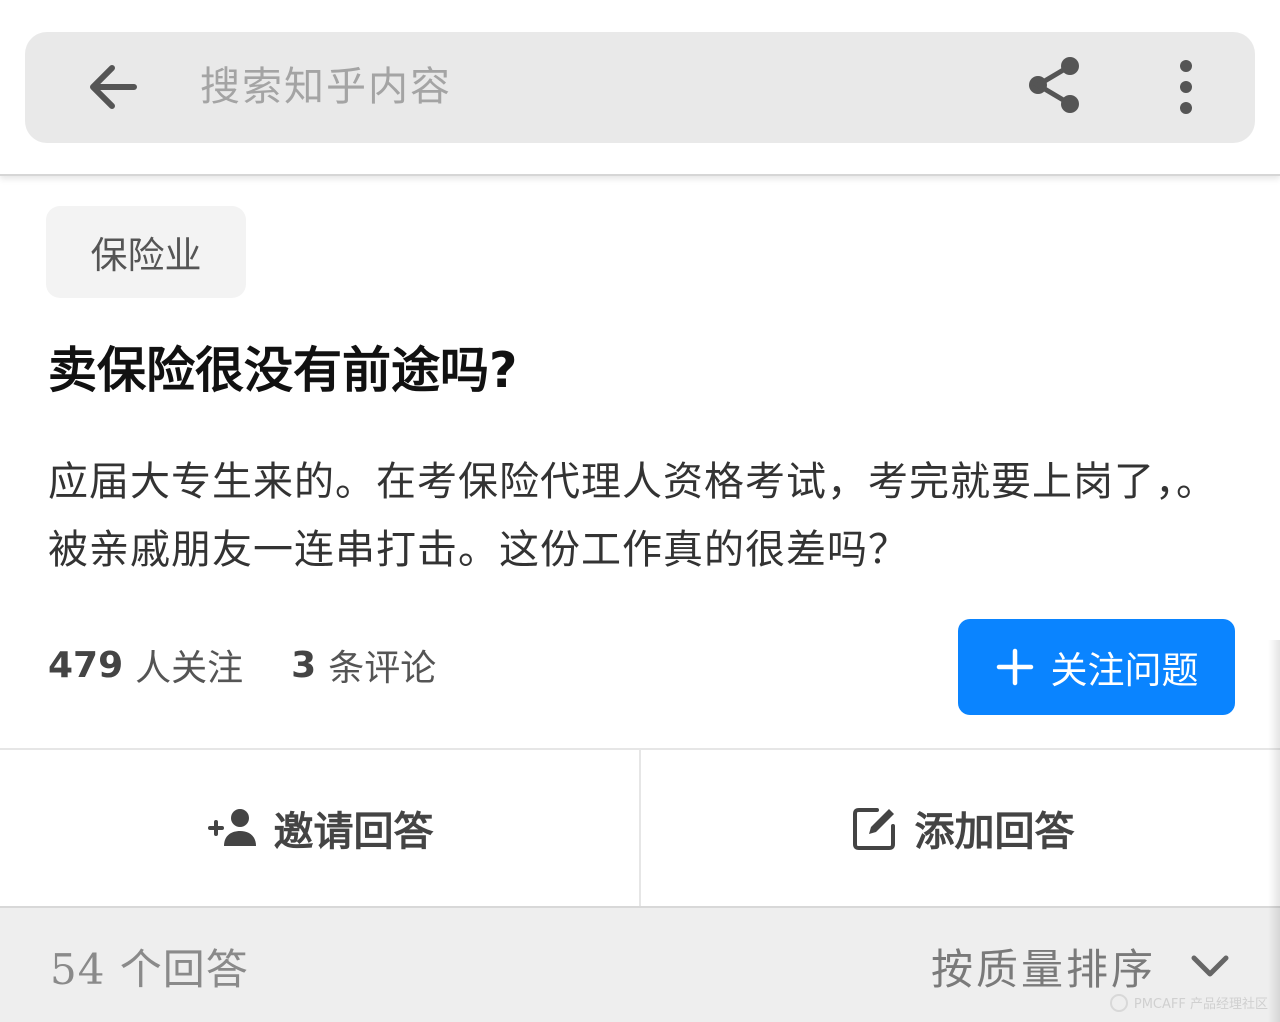 This screenshot has width=1280, height=1022. Describe the element at coordinates (1055, 85) in the screenshot. I see `share-icon` at that location.